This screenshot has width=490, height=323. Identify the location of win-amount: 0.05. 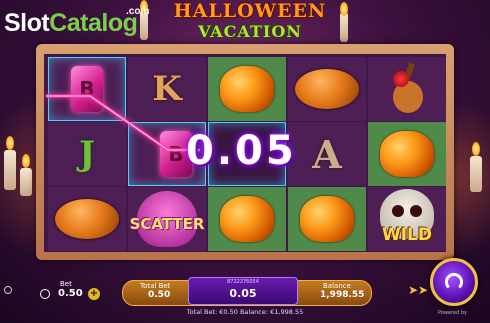
(241, 151).